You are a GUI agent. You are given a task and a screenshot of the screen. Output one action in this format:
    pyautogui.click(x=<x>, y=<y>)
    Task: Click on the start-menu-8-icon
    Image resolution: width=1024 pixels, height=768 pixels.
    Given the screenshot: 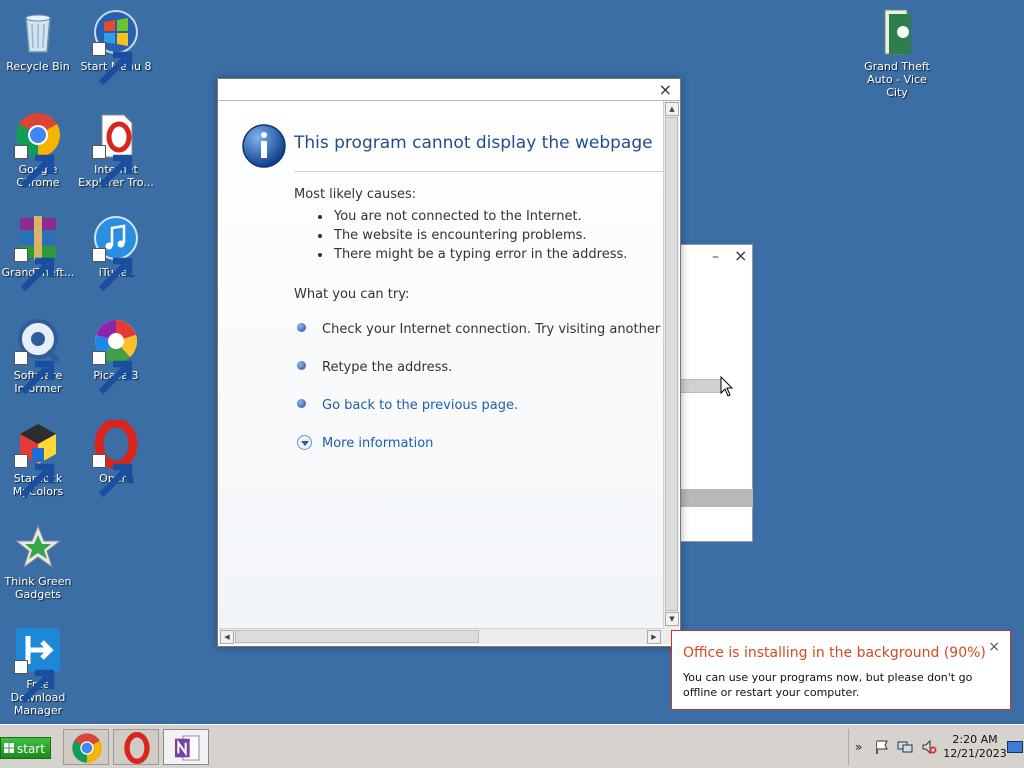 What is the action you would take?
    pyautogui.click(x=116, y=47)
    